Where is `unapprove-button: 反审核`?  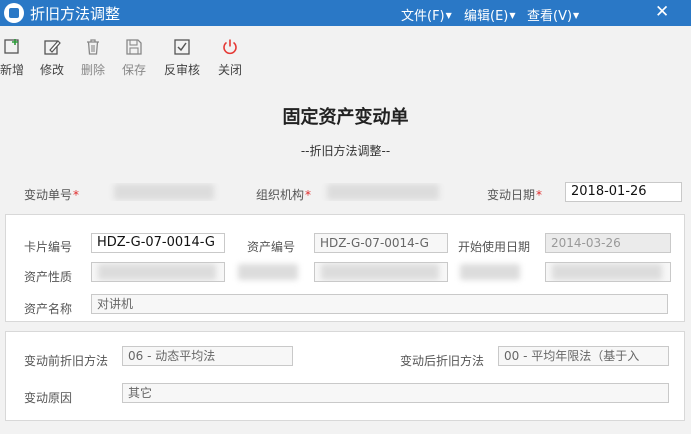
unapprove-button: 反审核 is located at coordinates (182, 58).